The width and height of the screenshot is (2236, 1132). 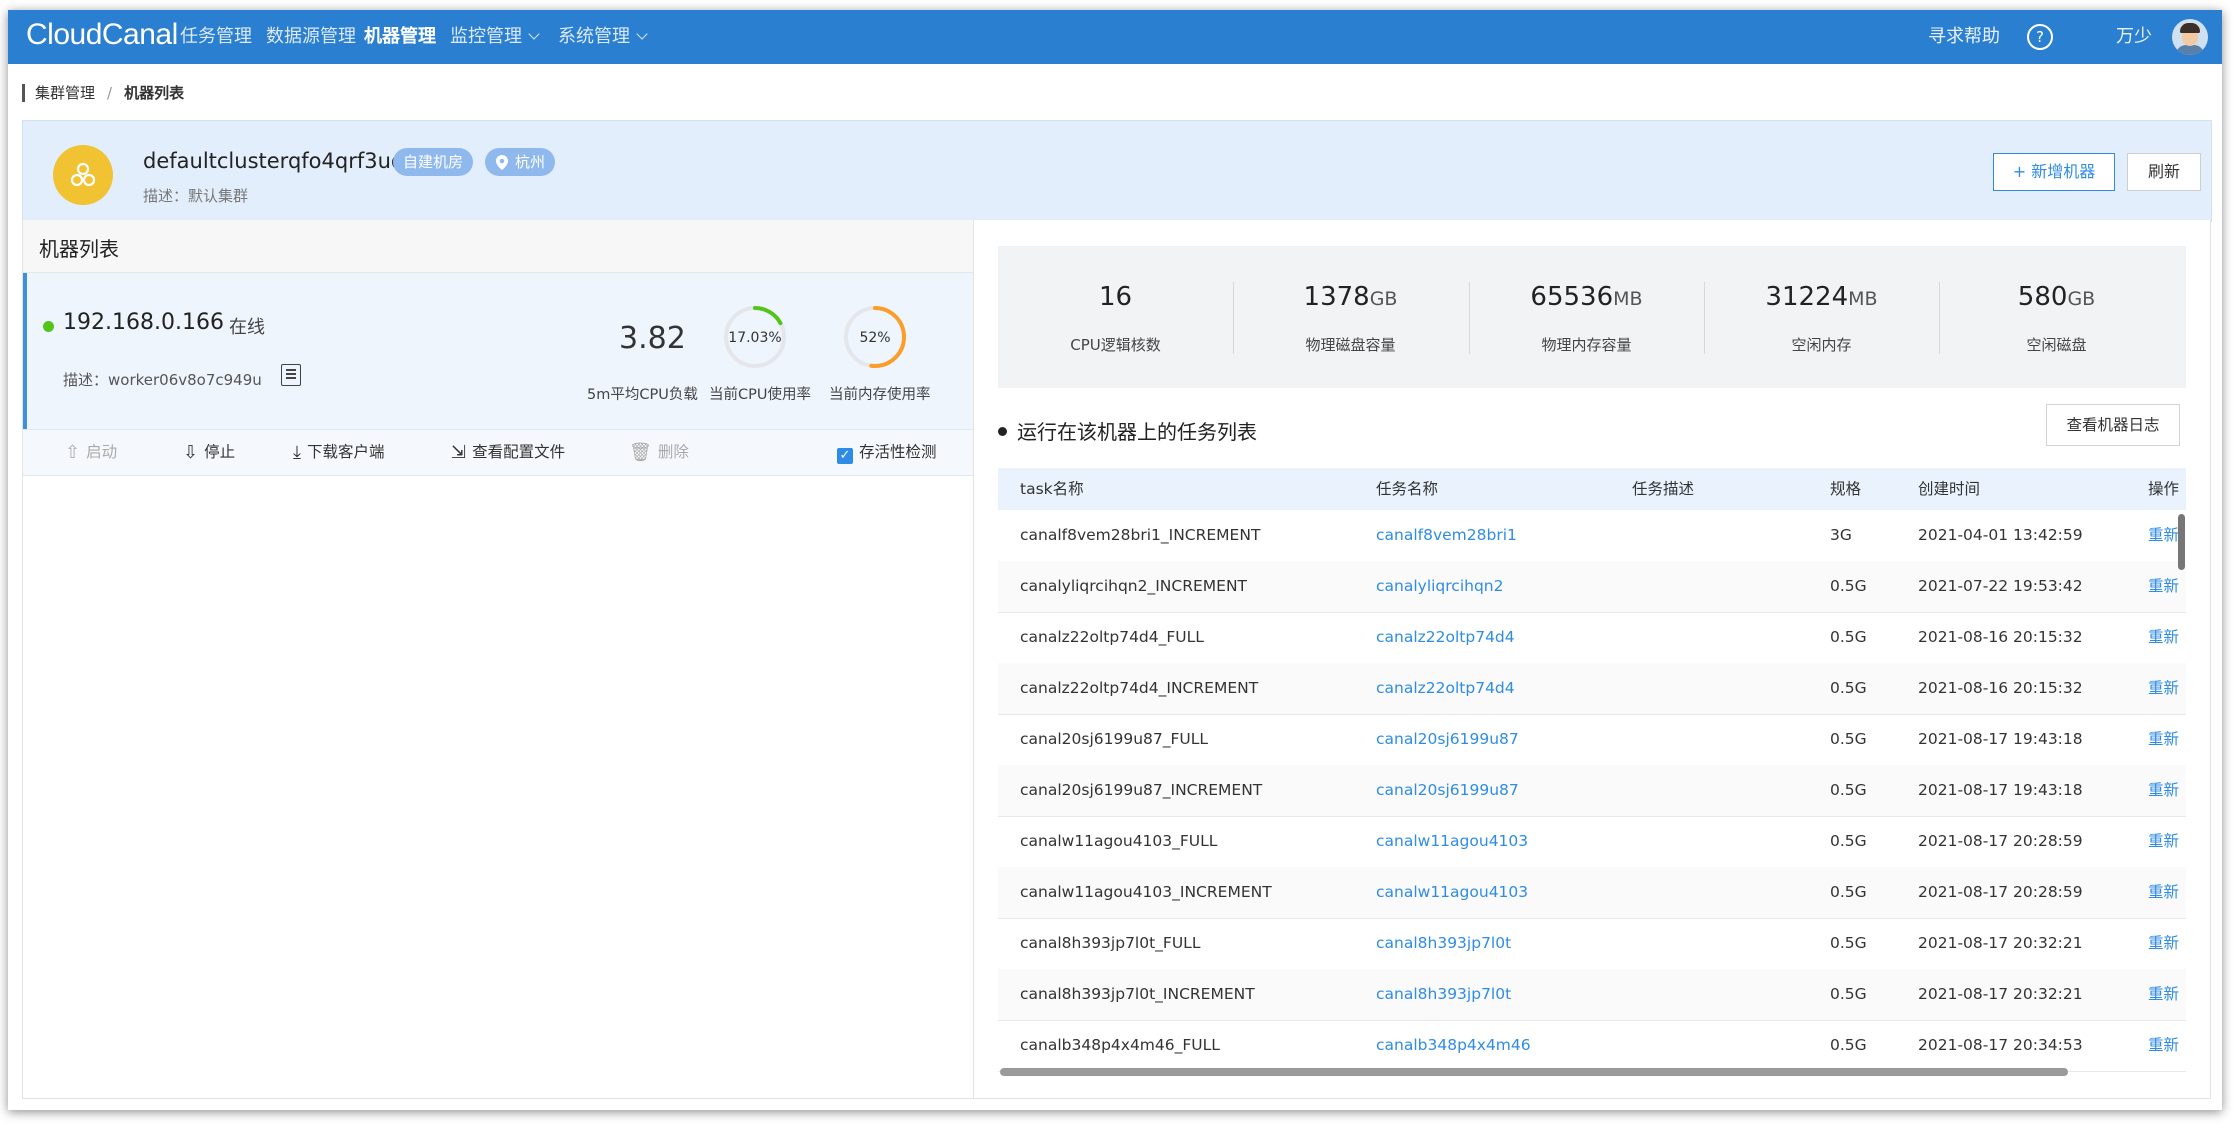 What do you see at coordinates (2163, 489) in the screenshot?
I see `col-operations: 操作` at bounding box center [2163, 489].